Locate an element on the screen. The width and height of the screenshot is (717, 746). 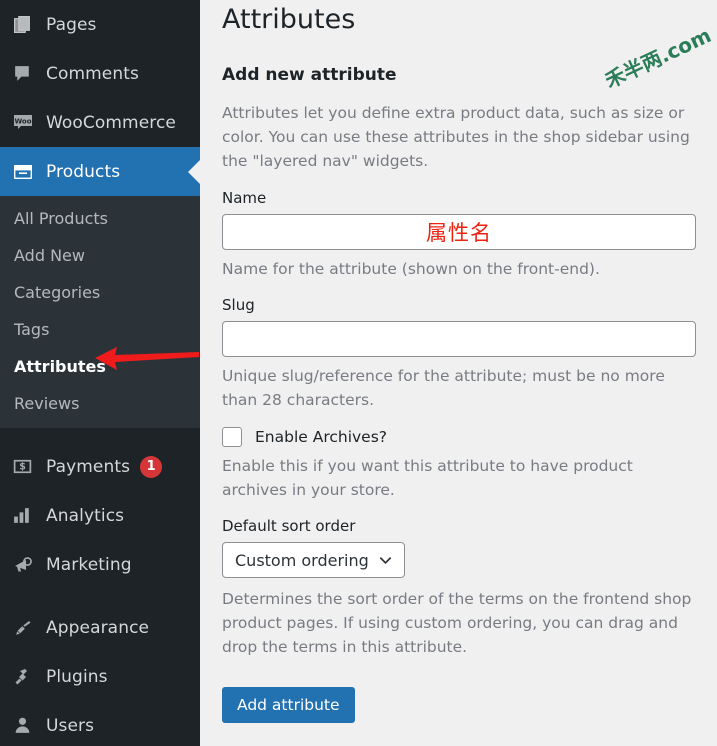
sidebar-item-label: Payments is located at coordinates (88, 466).